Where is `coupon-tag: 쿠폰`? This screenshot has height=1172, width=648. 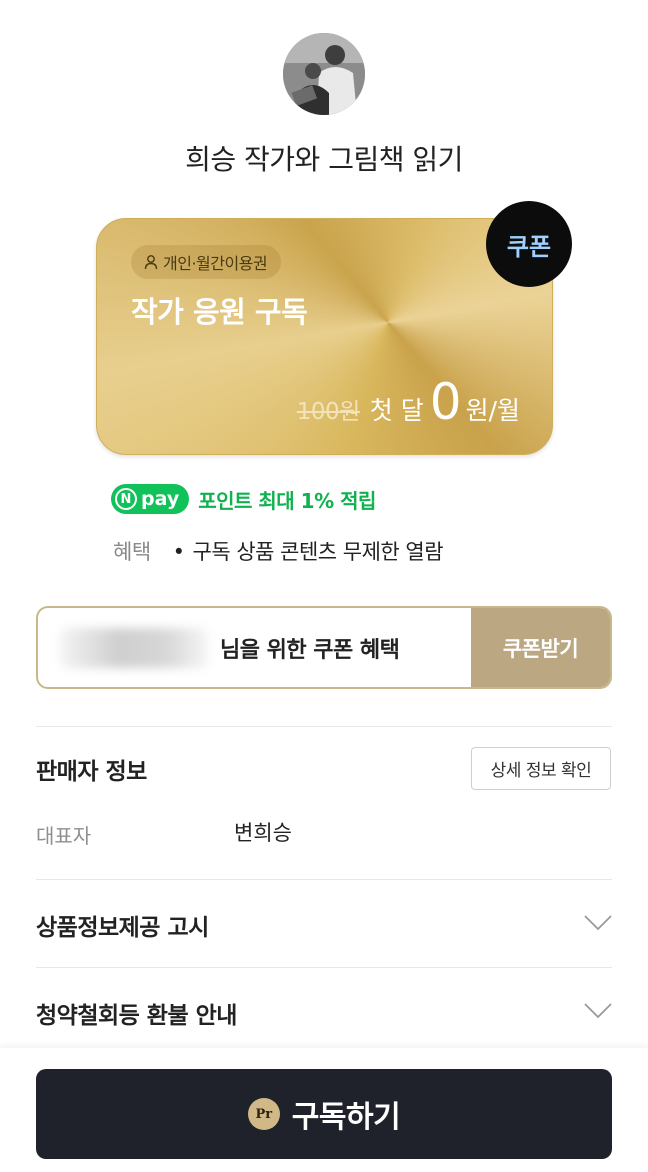 coupon-tag: 쿠폰 is located at coordinates (529, 244).